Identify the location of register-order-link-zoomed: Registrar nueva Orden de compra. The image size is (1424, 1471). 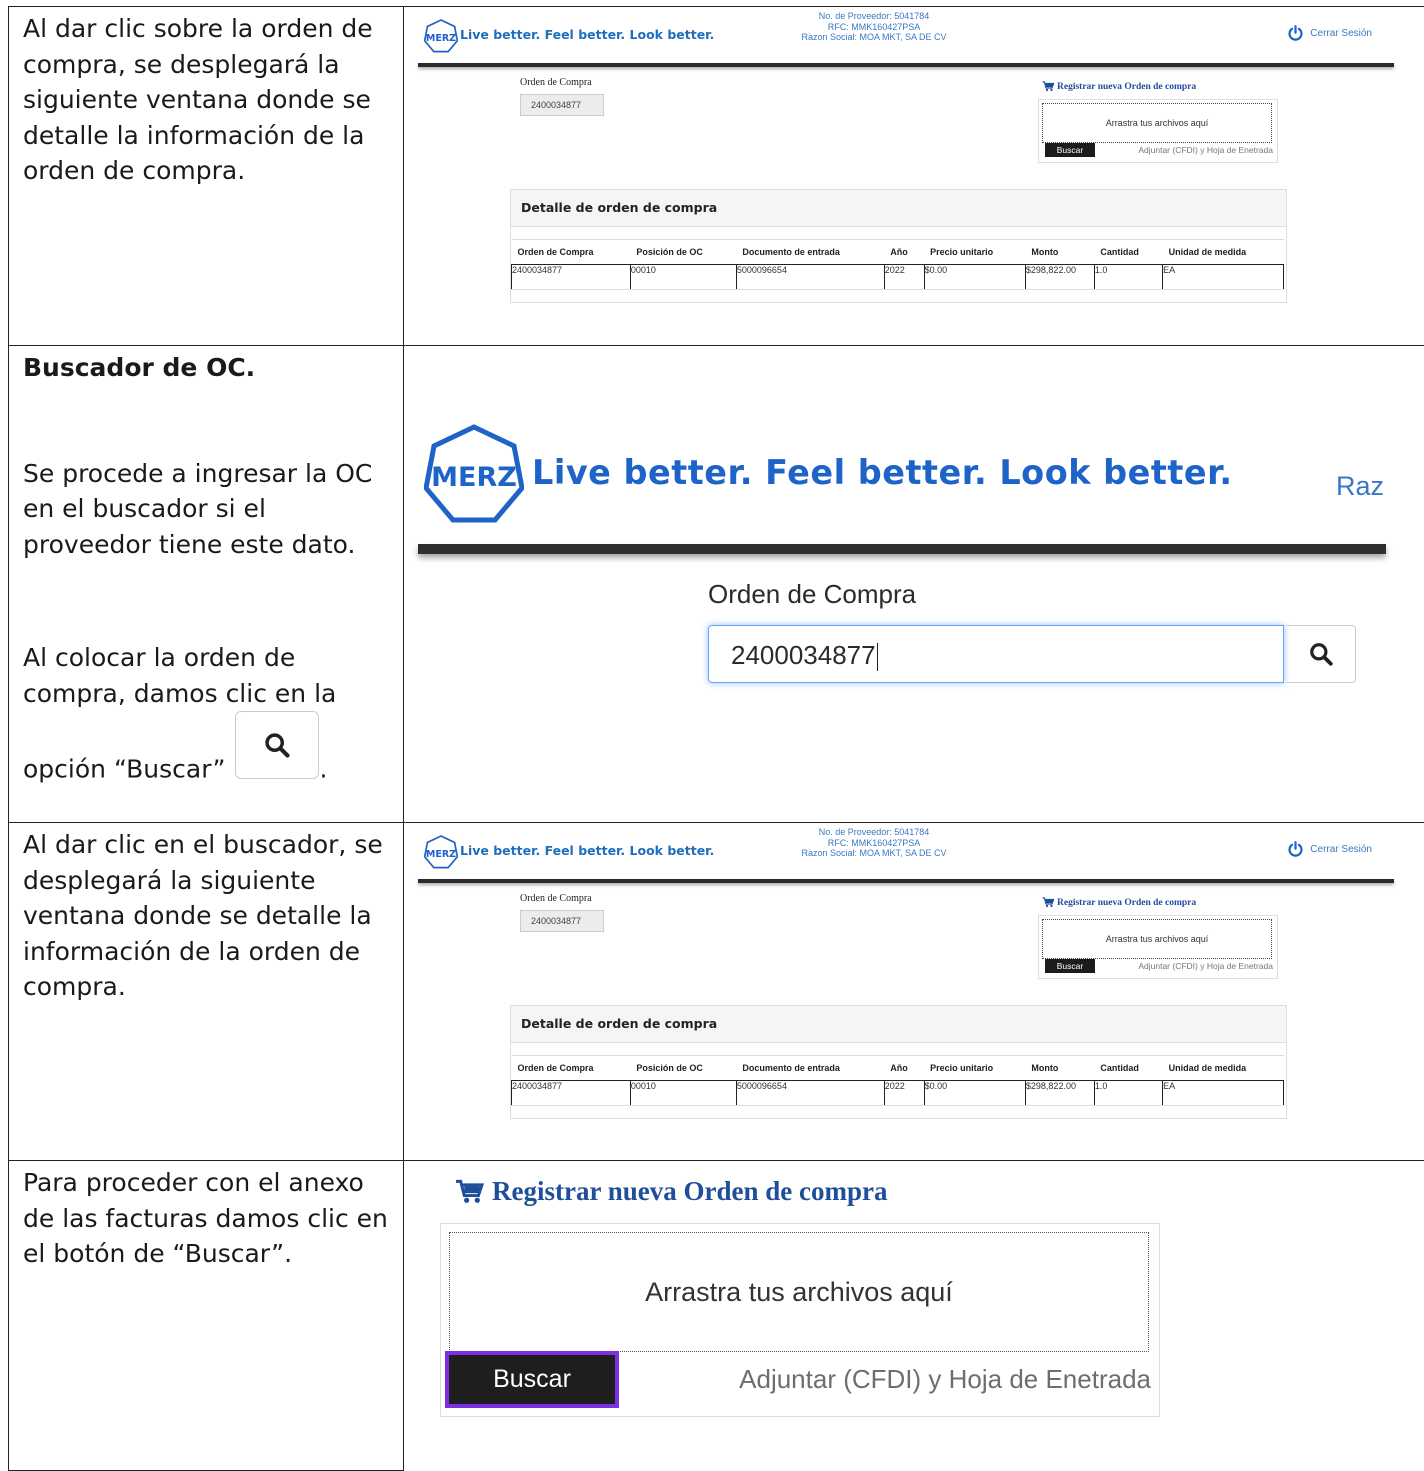
(670, 1191).